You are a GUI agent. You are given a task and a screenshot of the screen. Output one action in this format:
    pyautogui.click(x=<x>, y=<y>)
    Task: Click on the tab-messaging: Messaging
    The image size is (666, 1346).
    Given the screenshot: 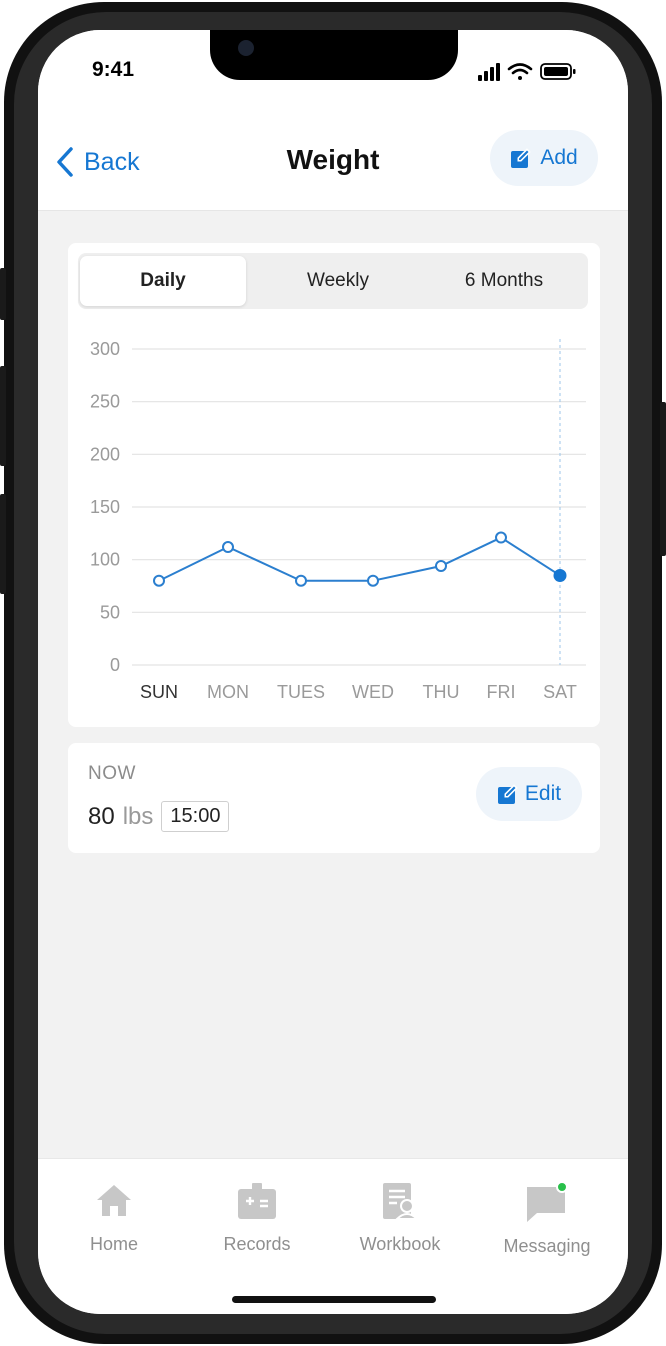 What is the action you would take?
    pyautogui.click(x=547, y=1219)
    